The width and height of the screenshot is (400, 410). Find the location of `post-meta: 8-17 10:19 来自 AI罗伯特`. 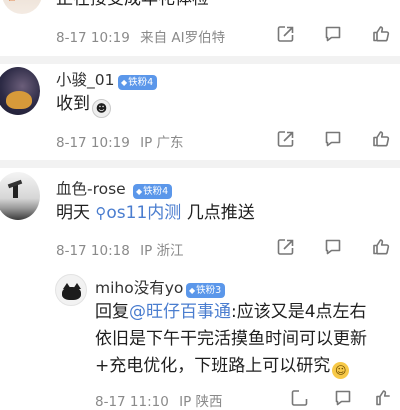

post-meta: 8-17 10:19 来自 AI罗伯特 is located at coordinates (140, 36).